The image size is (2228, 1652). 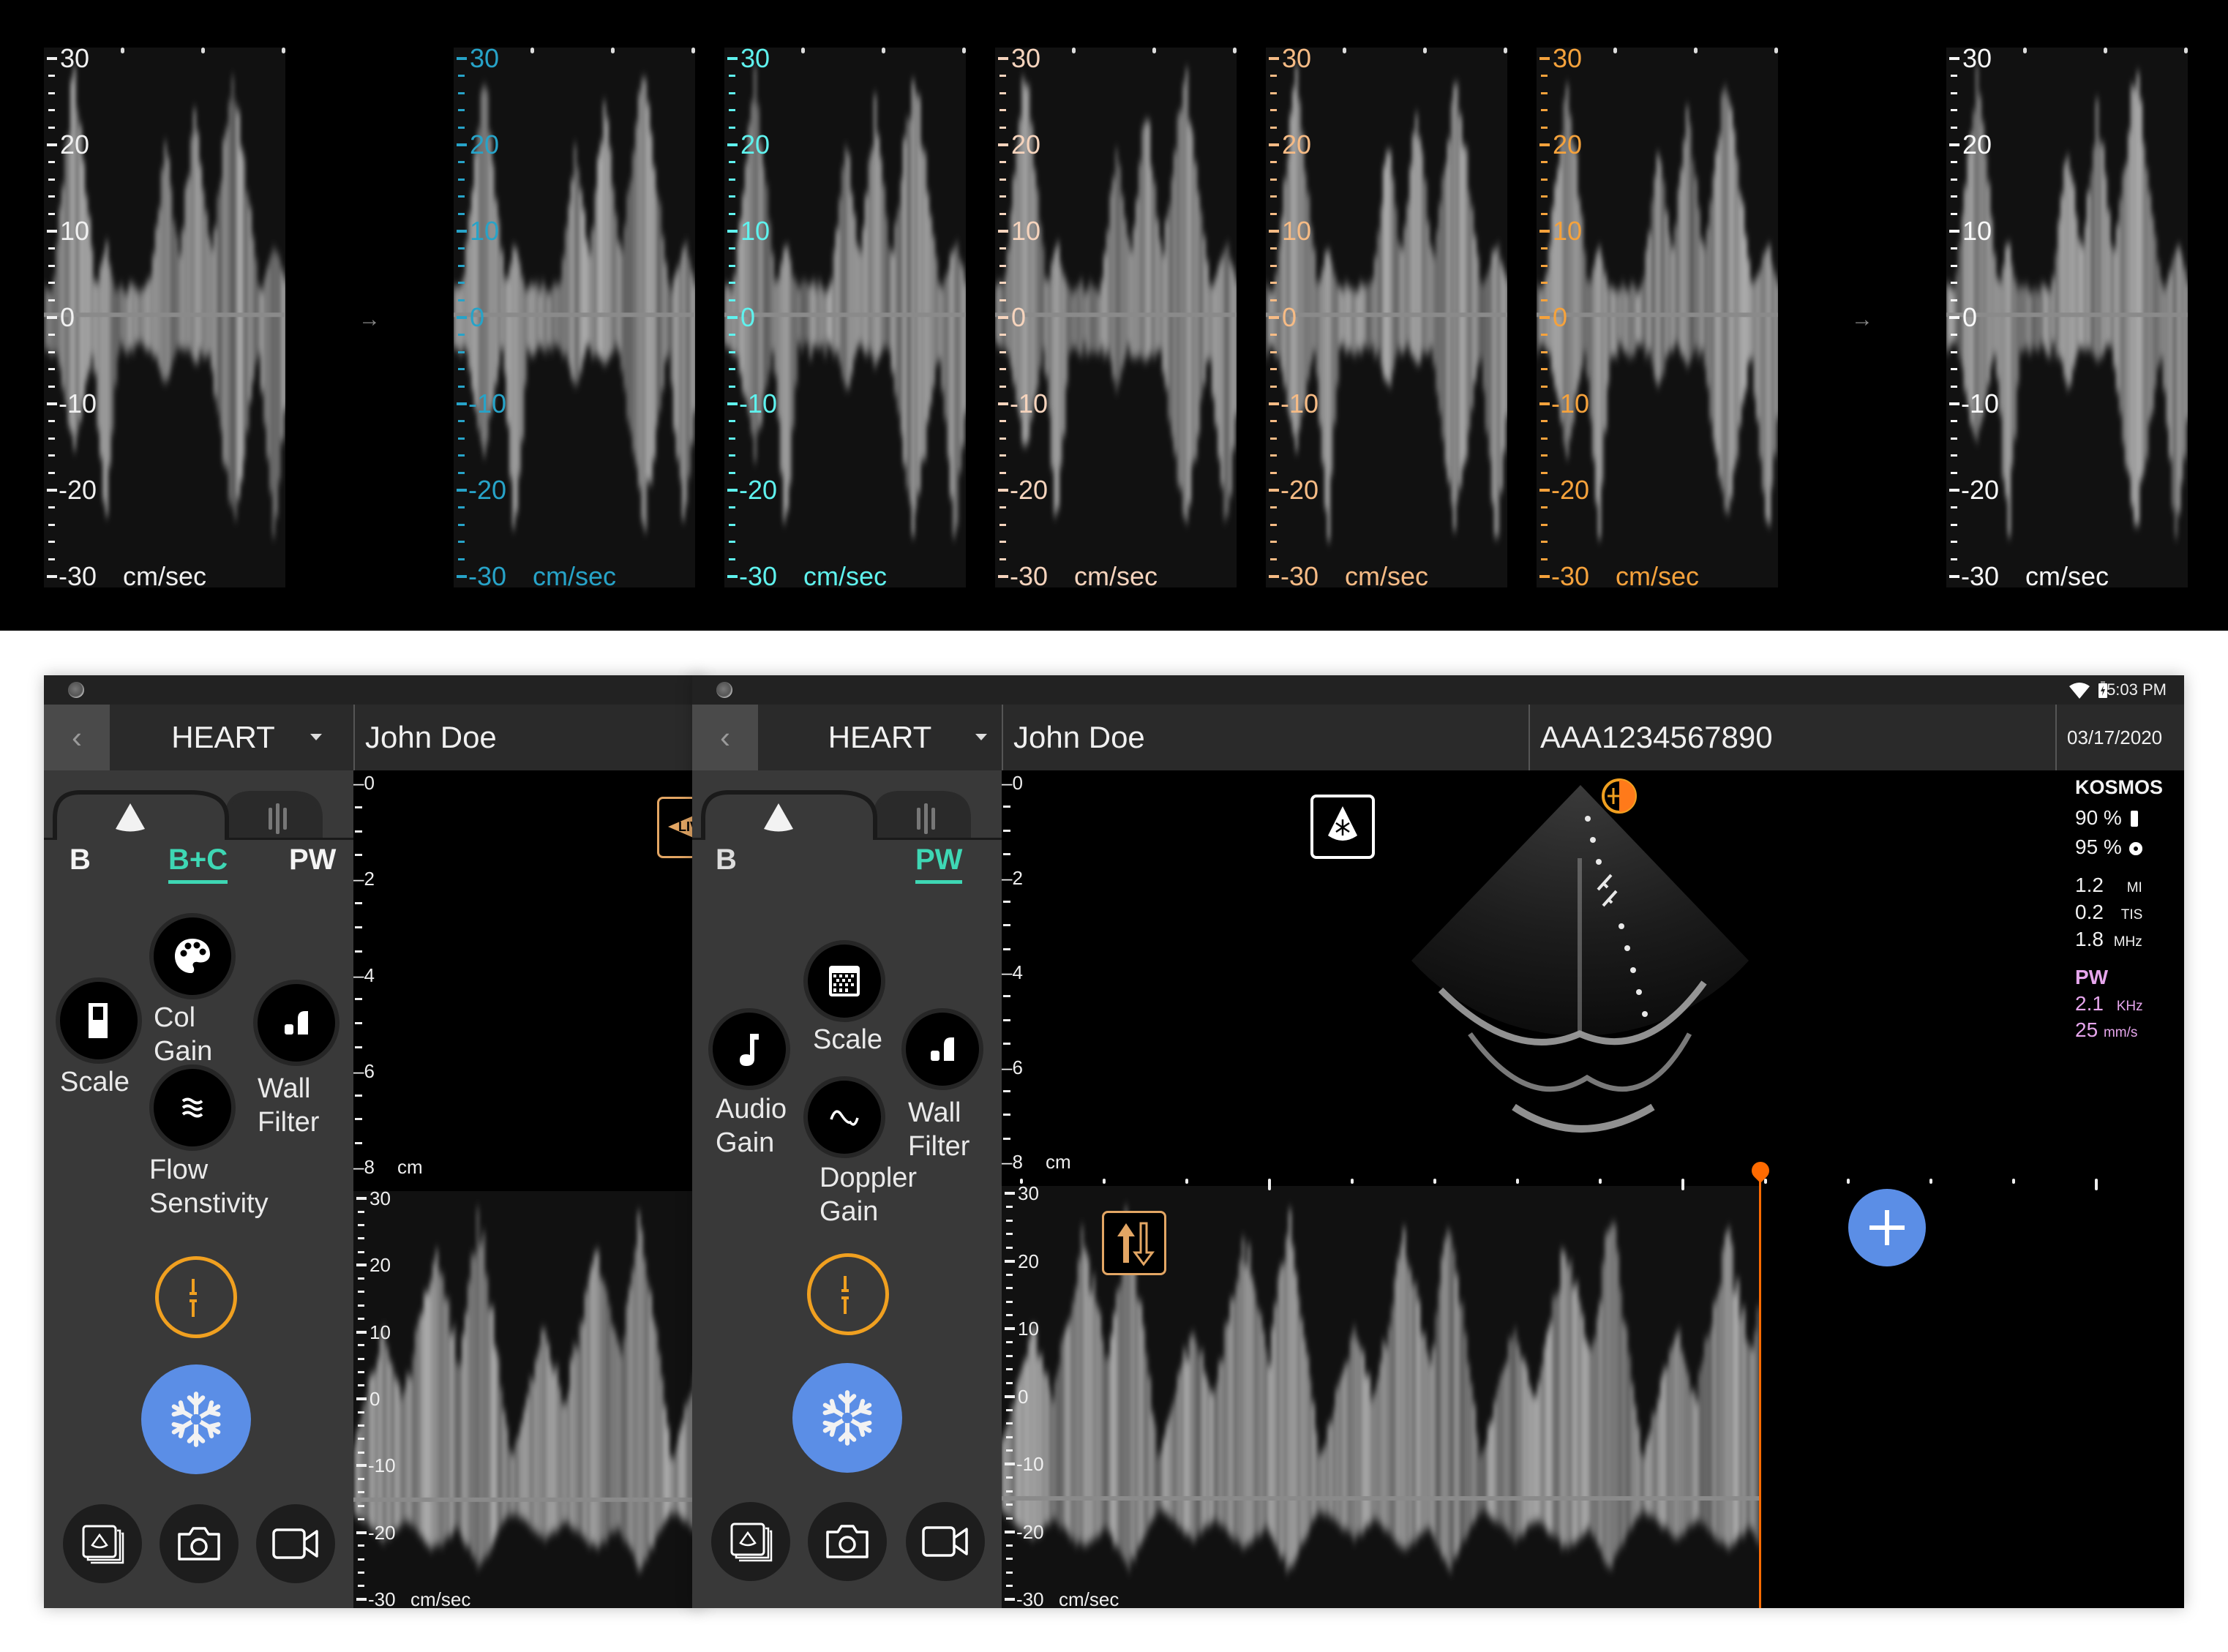 What do you see at coordinates (844, 1117) in the screenshot?
I see `doppler-gain-button` at bounding box center [844, 1117].